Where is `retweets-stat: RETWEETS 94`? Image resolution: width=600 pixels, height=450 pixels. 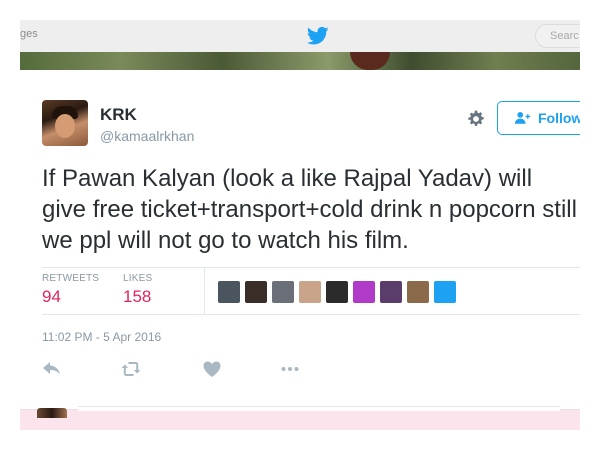
retweets-stat: RETWEETS 94 is located at coordinates (70, 290).